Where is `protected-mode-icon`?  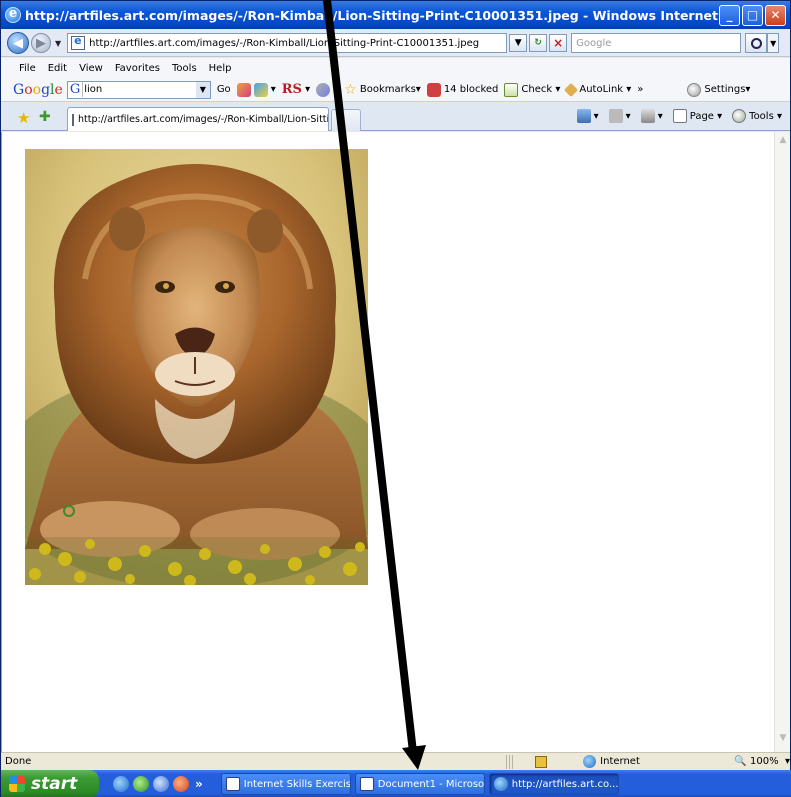 protected-mode-icon is located at coordinates (541, 761).